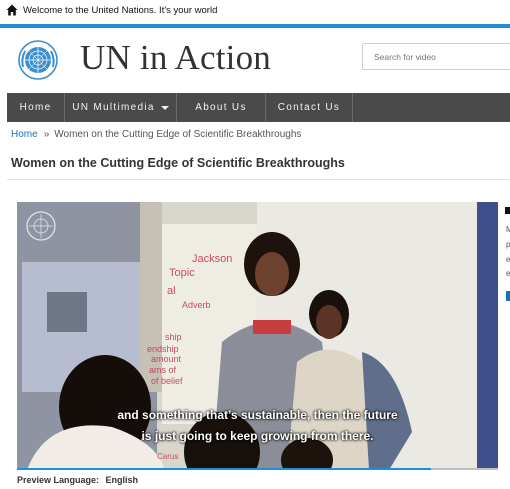 Image resolution: width=510 pixels, height=489 pixels. I want to click on preview-language: Preview Language: English, so click(77, 480).